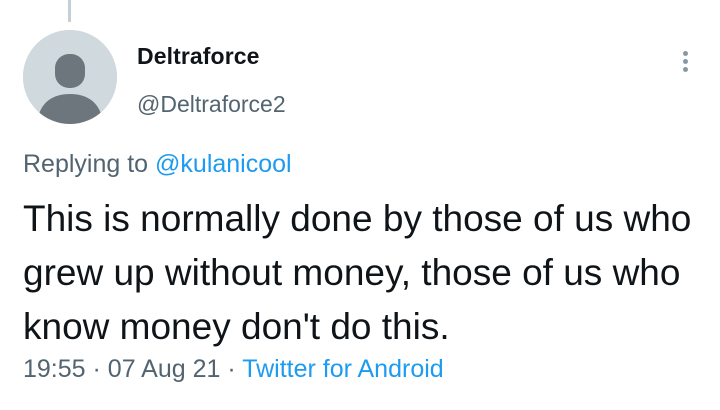 The image size is (720, 410). Describe the element at coordinates (86, 164) in the screenshot. I see `replying-to-label: Replying to` at that location.